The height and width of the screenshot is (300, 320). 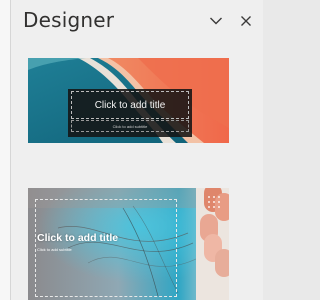 What do you see at coordinates (54, 249) in the screenshot?
I see `design-idea-2-subtitle-placeholder: Click to add subtitle` at bounding box center [54, 249].